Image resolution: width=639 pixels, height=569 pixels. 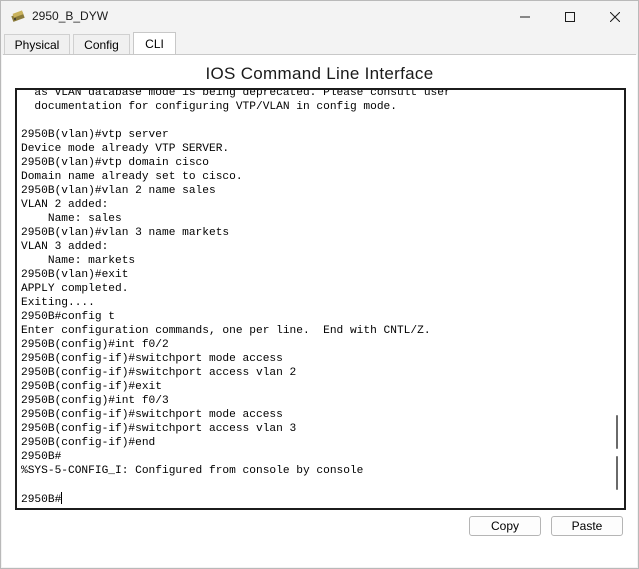 What do you see at coordinates (18, 16) in the screenshot?
I see `cisco-device-icon` at bounding box center [18, 16].